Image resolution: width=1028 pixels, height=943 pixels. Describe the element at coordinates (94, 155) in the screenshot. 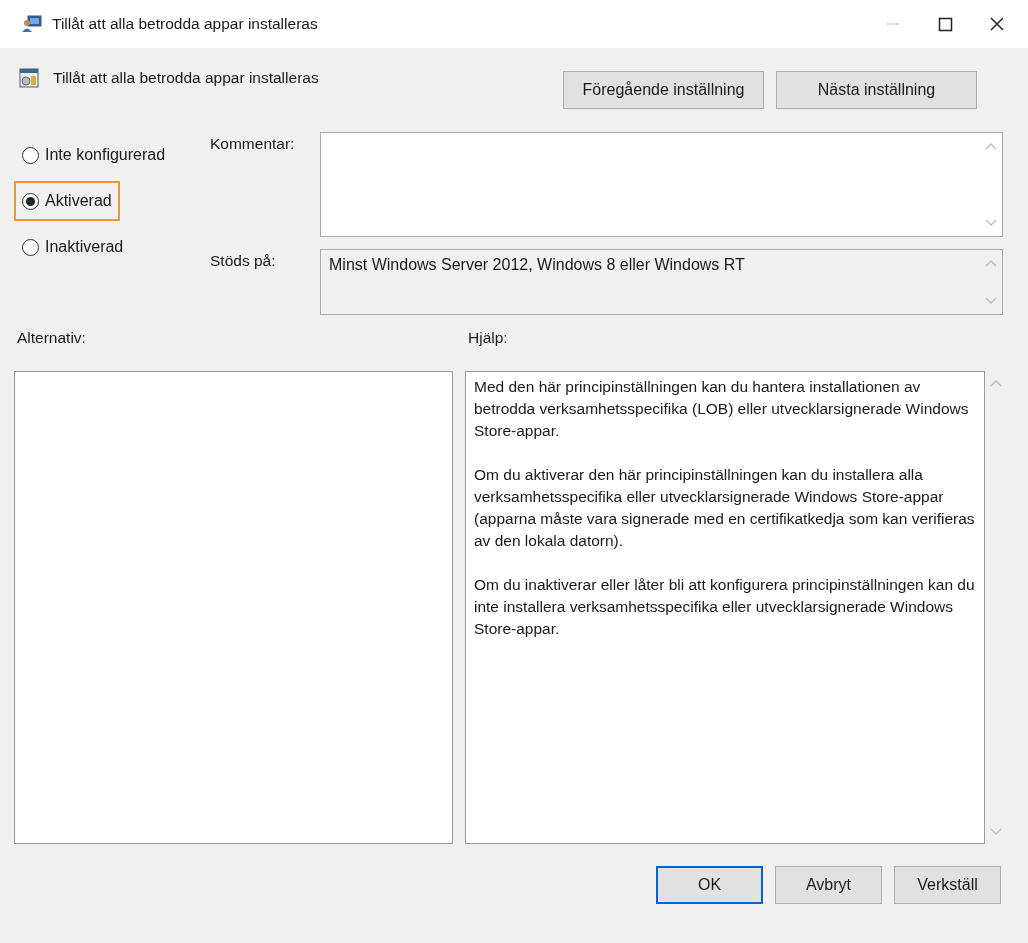

I see `radio-option: Inte konfigurerad` at that location.